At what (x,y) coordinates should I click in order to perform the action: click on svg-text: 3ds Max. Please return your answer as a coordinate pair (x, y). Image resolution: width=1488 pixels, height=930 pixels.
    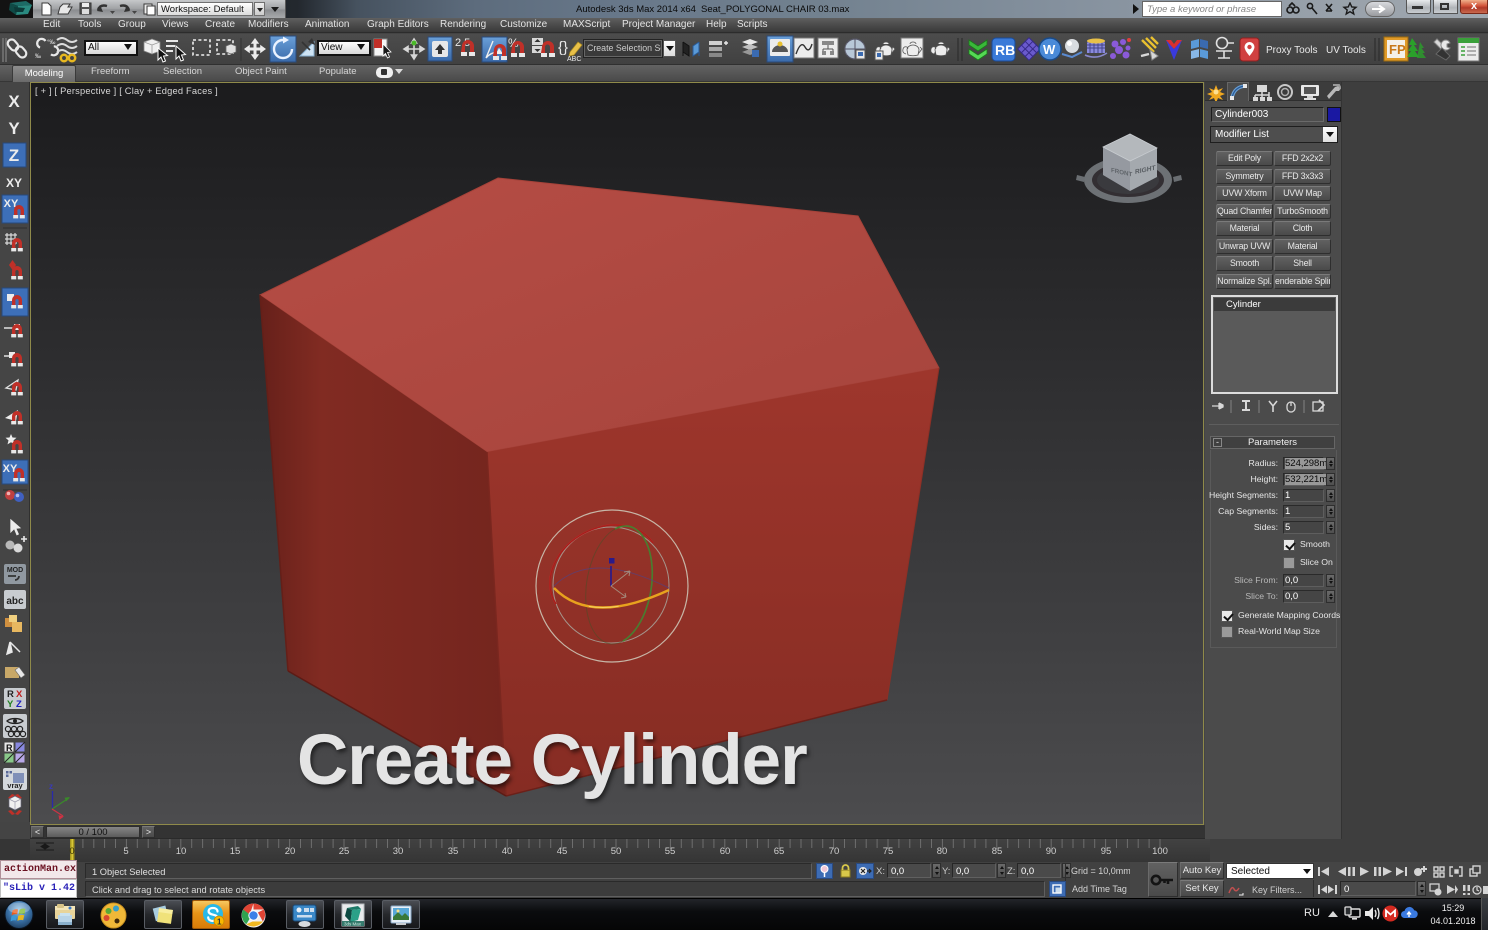
    Looking at the image, I should click on (353, 924).